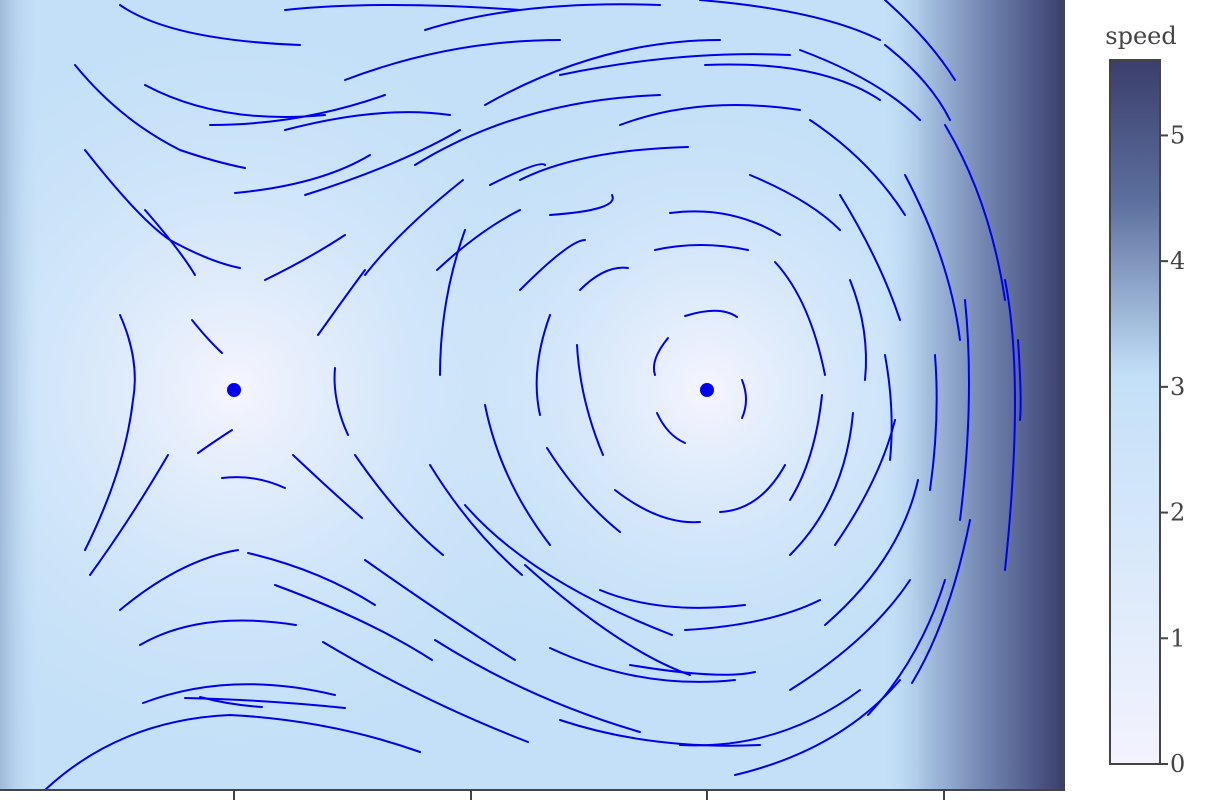  What do you see at coordinates (1177, 261) in the screenshot?
I see `colorbar-tick-label: 4` at bounding box center [1177, 261].